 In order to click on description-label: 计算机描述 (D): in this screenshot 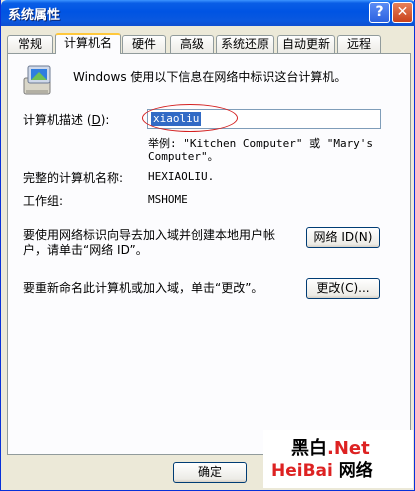, I will do `click(66, 119)`.